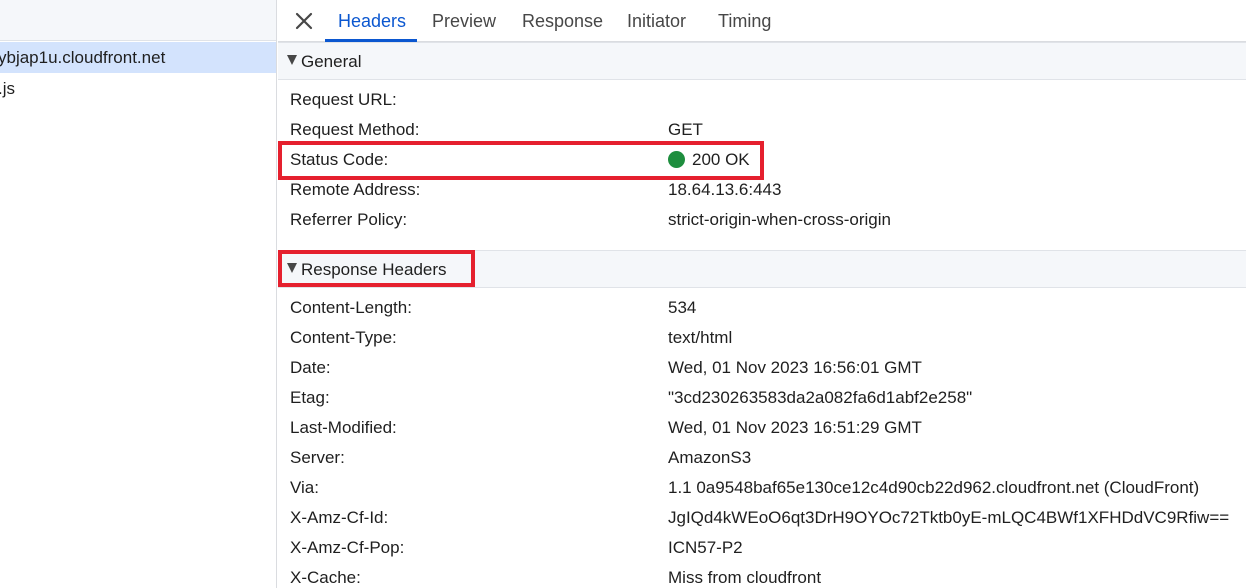  What do you see at coordinates (762, 61) in the screenshot?
I see `general-section-header: General` at bounding box center [762, 61].